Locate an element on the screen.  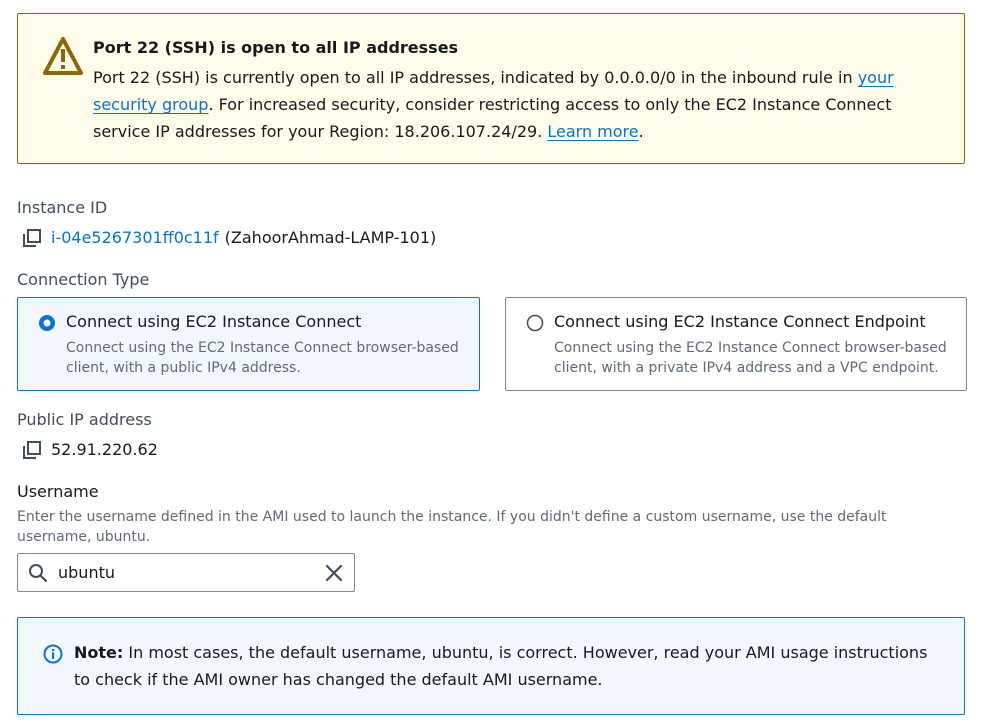
search-icon is located at coordinates (38, 573).